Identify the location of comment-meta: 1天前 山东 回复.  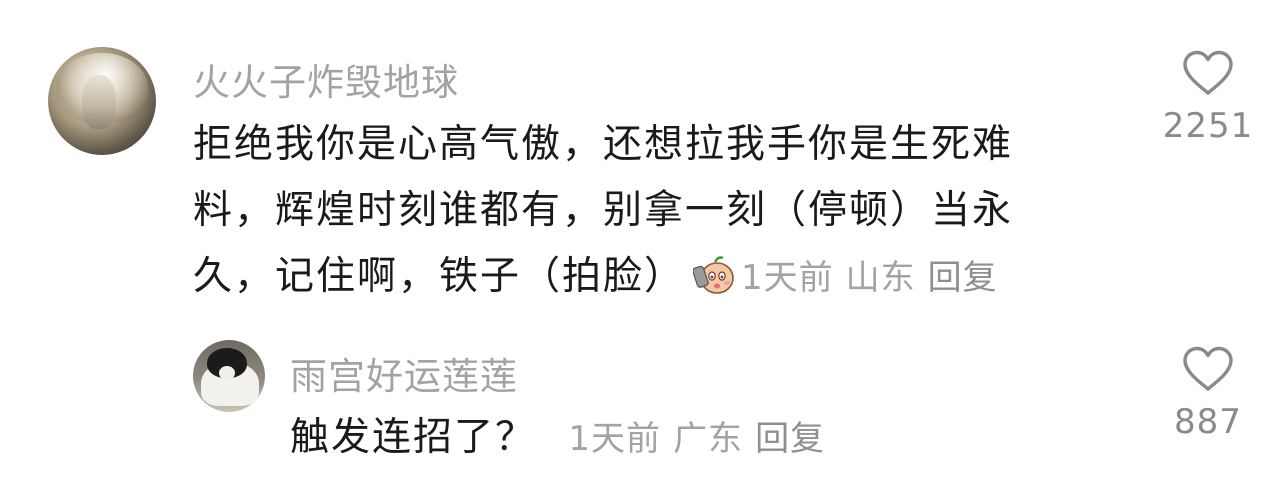
(875, 278).